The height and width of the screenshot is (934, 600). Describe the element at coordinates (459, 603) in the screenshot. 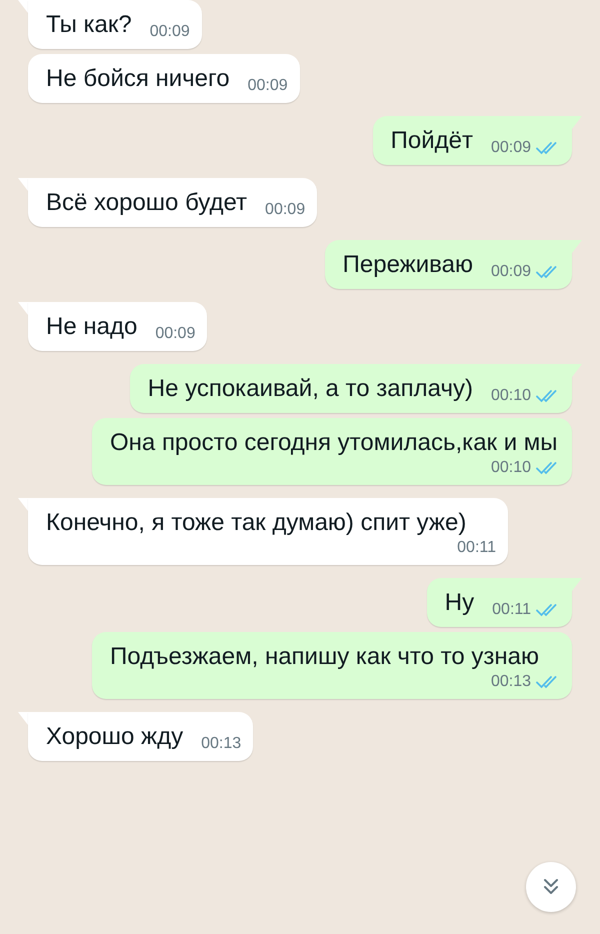

I see `message-text: Ну` at that location.